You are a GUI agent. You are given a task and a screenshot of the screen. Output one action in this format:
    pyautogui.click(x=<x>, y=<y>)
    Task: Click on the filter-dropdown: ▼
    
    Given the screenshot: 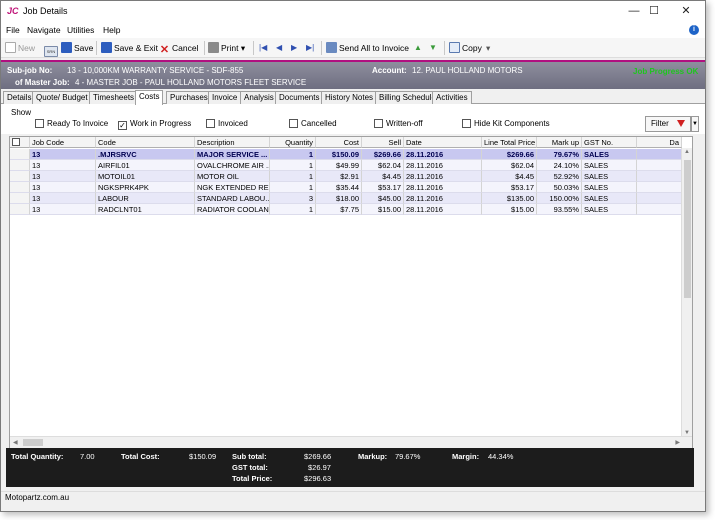 What is the action you would take?
    pyautogui.click(x=695, y=124)
    